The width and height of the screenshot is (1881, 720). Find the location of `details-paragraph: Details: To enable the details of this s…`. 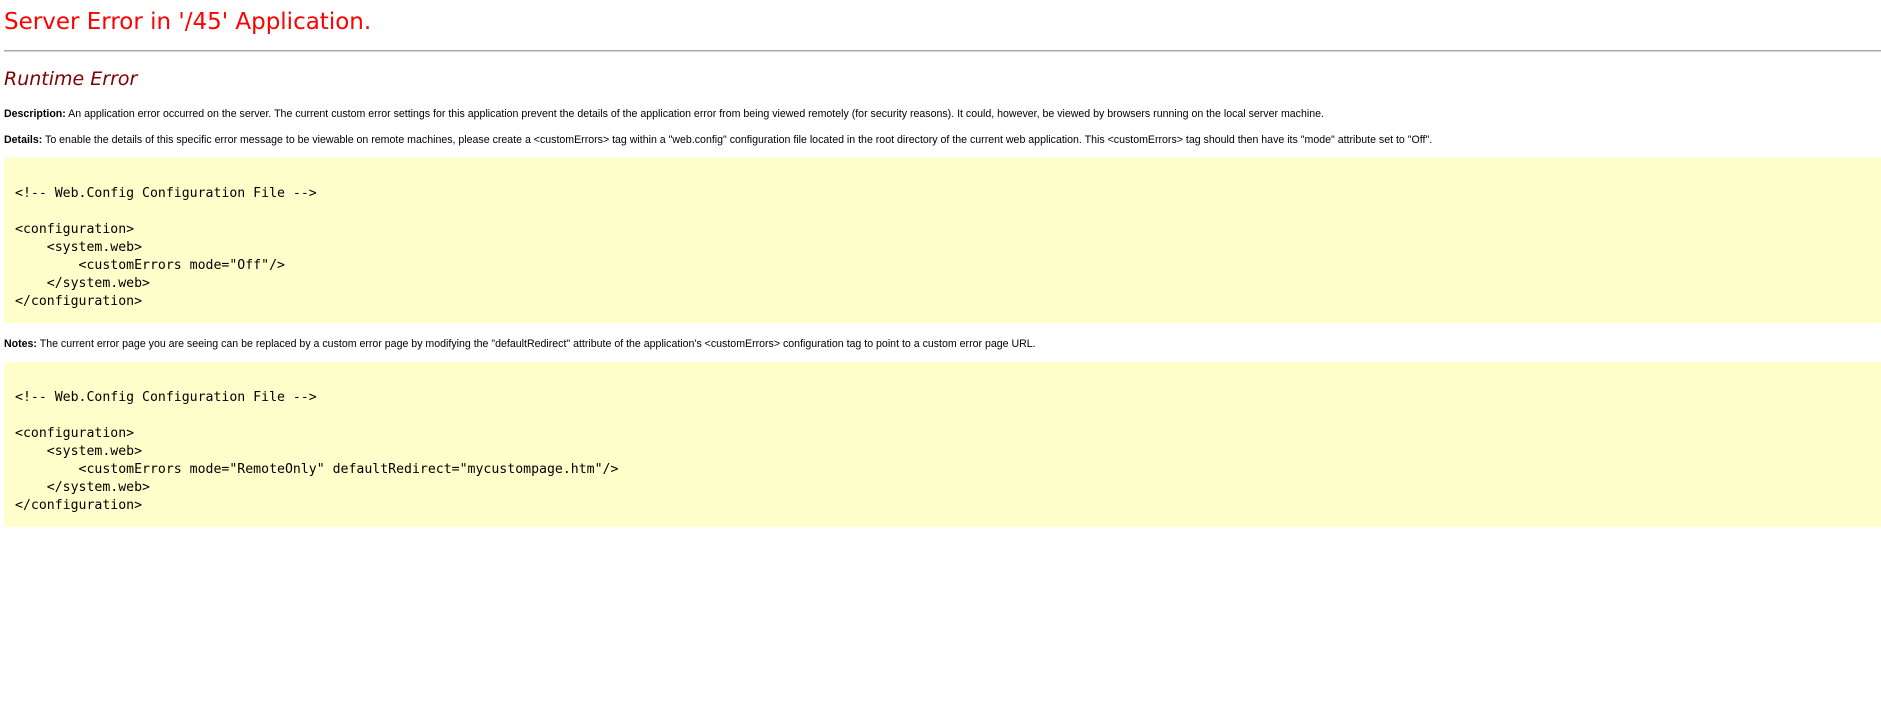

details-paragraph: Details: To enable the details of this s… is located at coordinates (718, 140).